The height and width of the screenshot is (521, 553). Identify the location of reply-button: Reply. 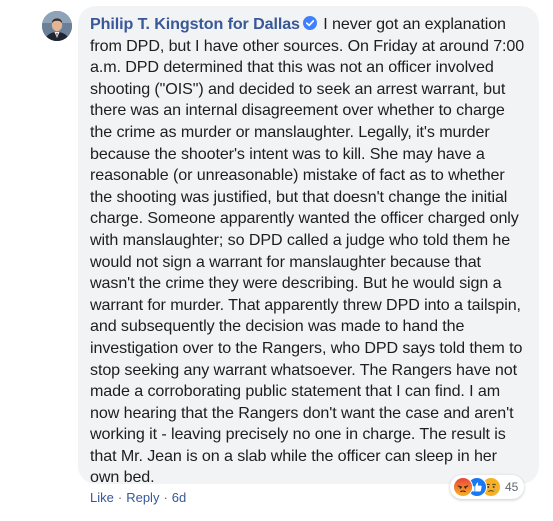
(142, 497).